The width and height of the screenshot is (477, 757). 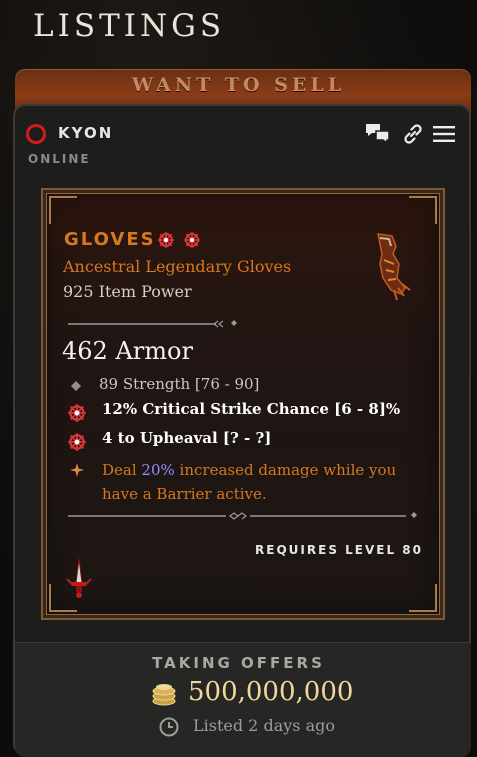 What do you see at coordinates (36, 134) in the screenshot?
I see `seller-status-icon` at bounding box center [36, 134].